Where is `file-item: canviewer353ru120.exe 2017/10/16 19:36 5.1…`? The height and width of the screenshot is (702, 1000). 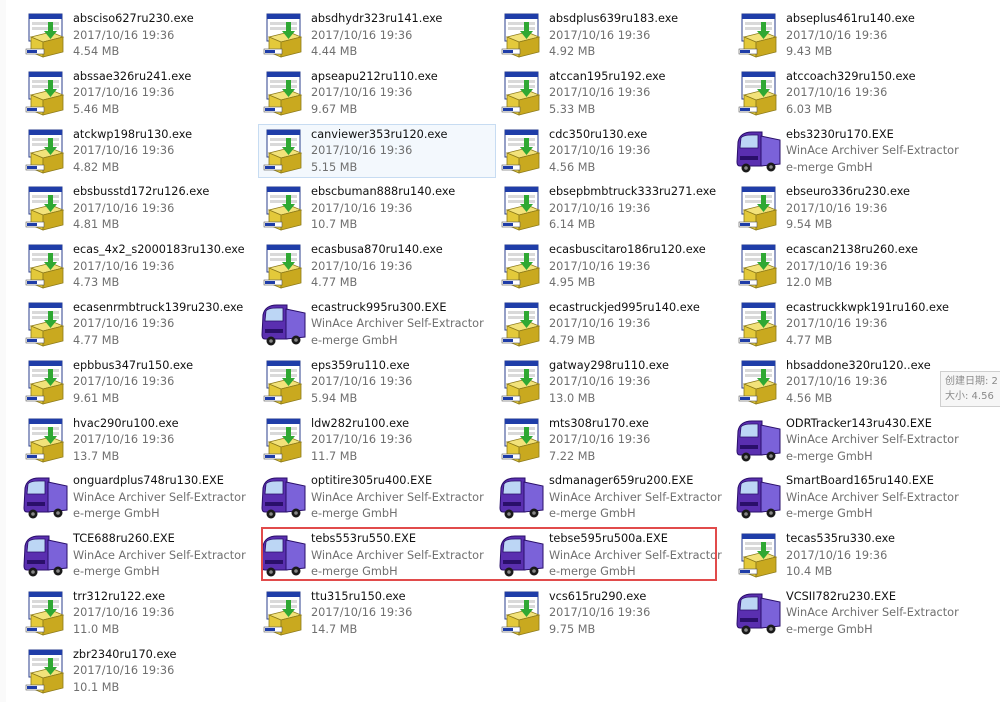
file-item: canviewer353ru120.exe 2017/10/16 19:36 5.1… is located at coordinates (377, 150).